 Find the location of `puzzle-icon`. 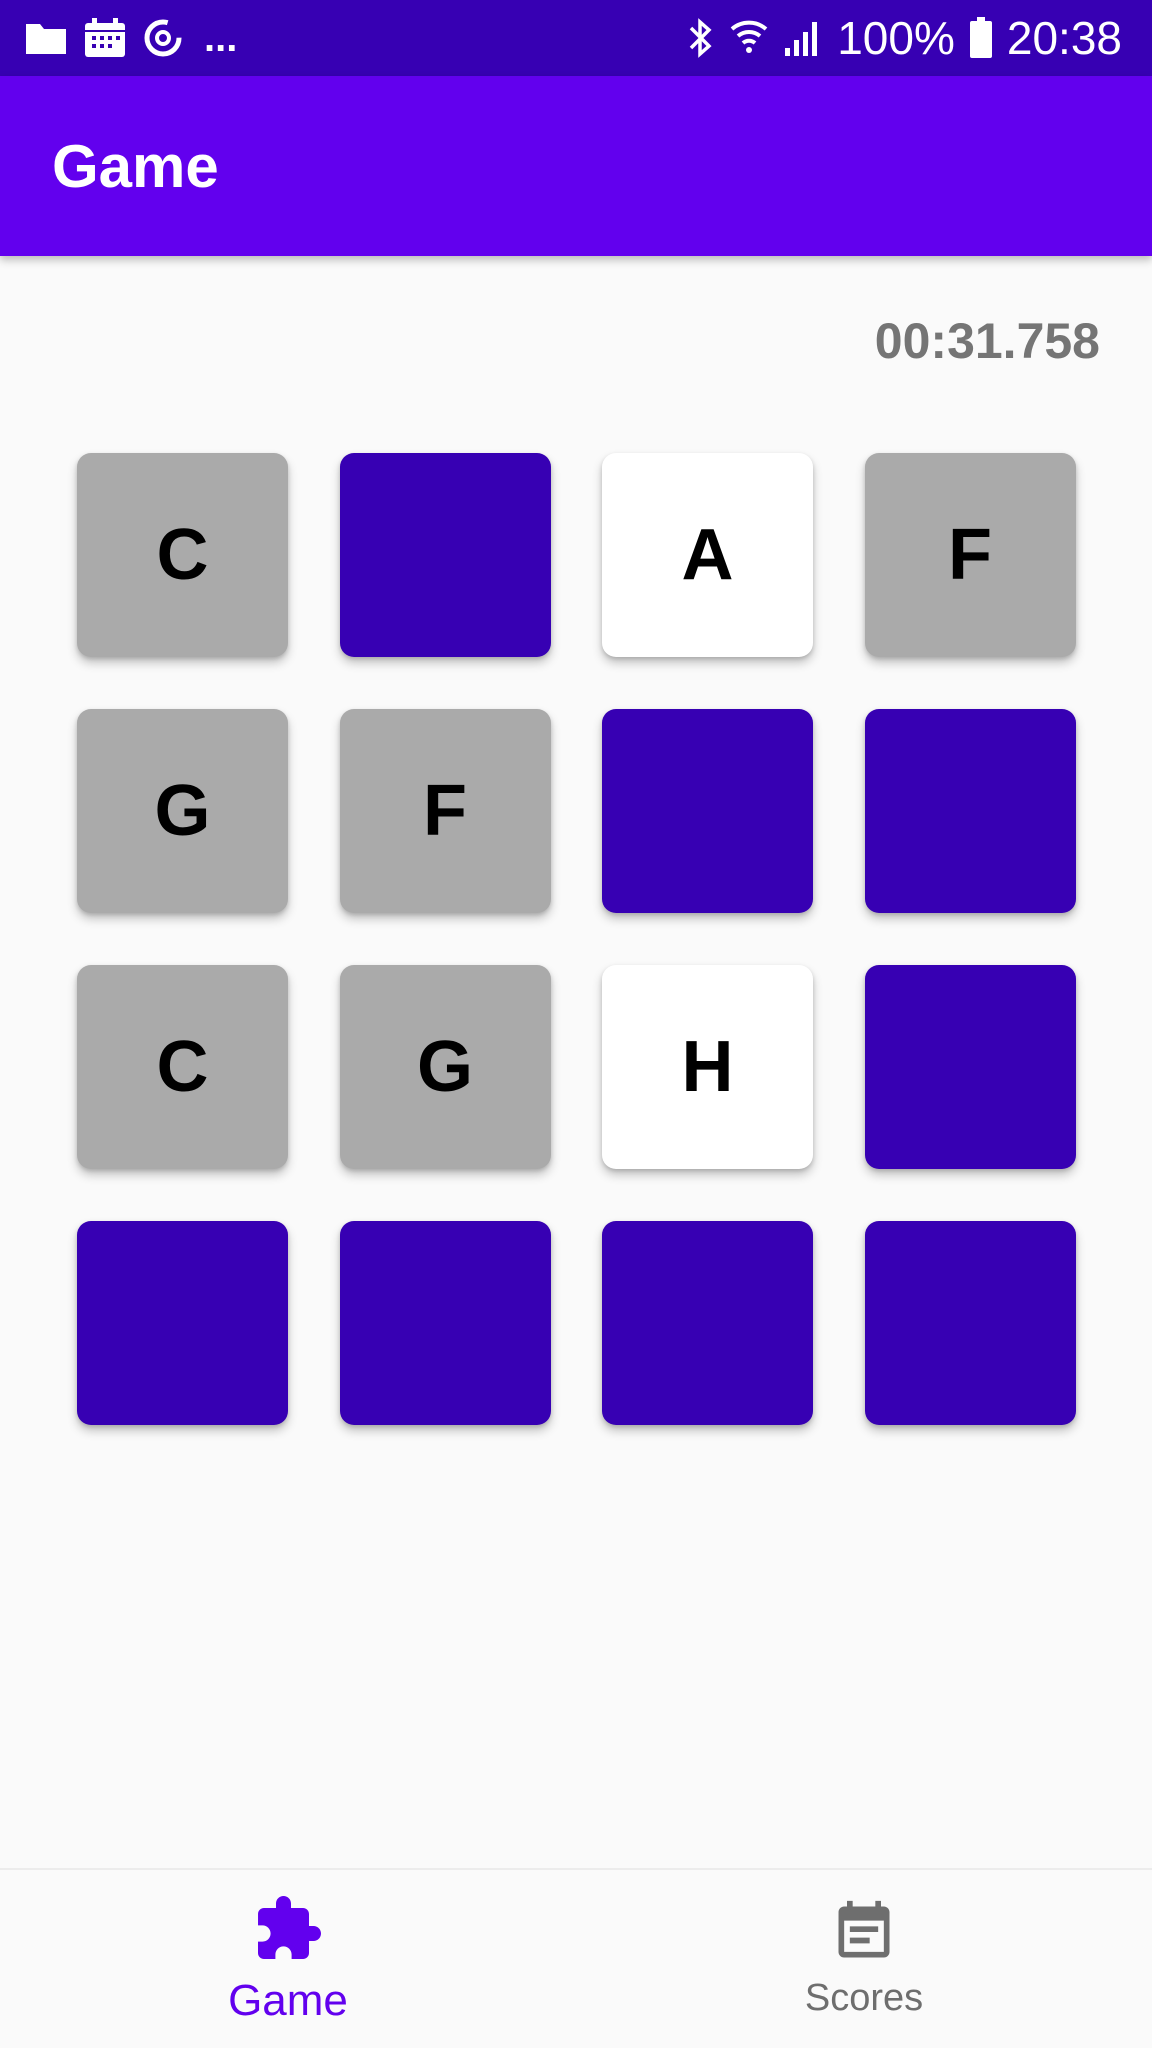

puzzle-icon is located at coordinates (288, 1931).